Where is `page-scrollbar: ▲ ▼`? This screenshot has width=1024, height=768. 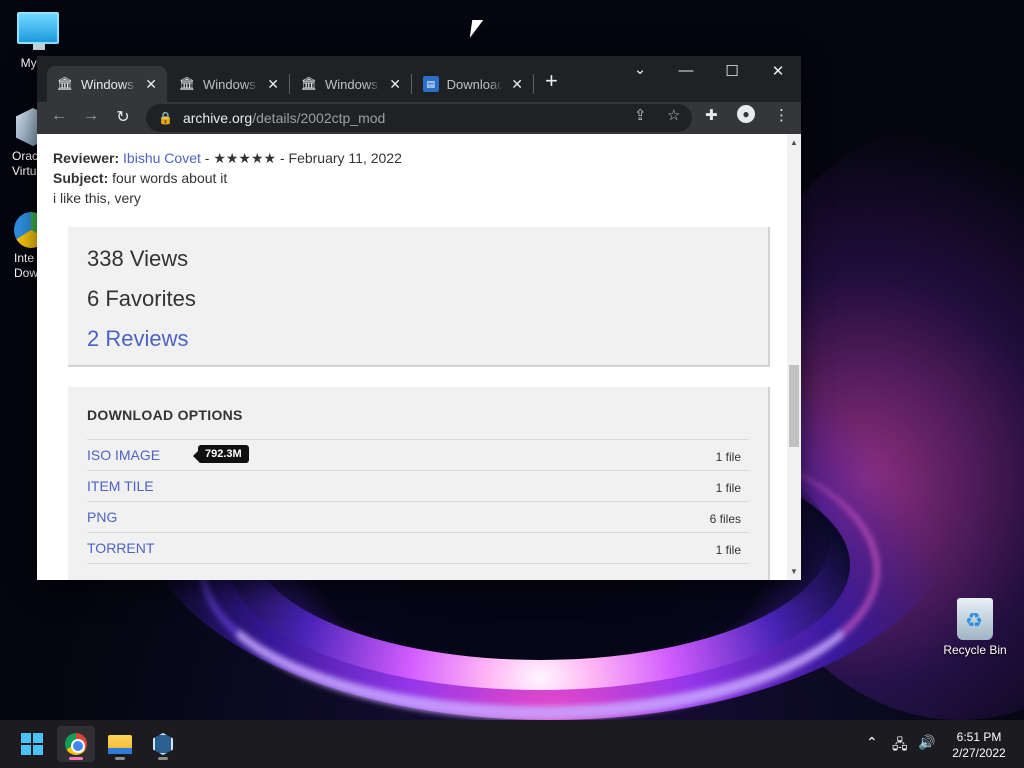 page-scrollbar: ▲ ▼ is located at coordinates (794, 357).